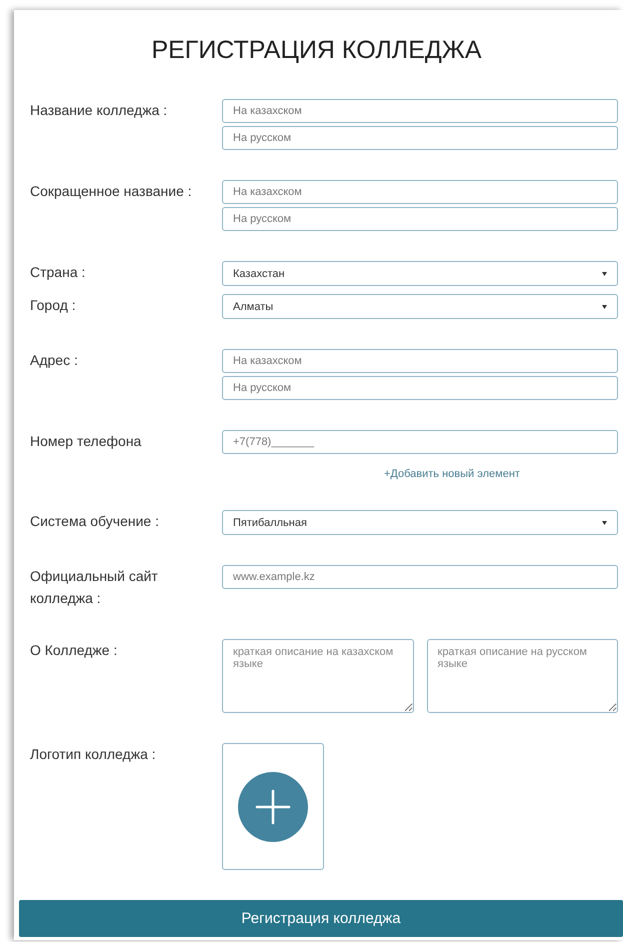  Describe the element at coordinates (58, 272) in the screenshot. I see `field-label: Страна :` at that location.